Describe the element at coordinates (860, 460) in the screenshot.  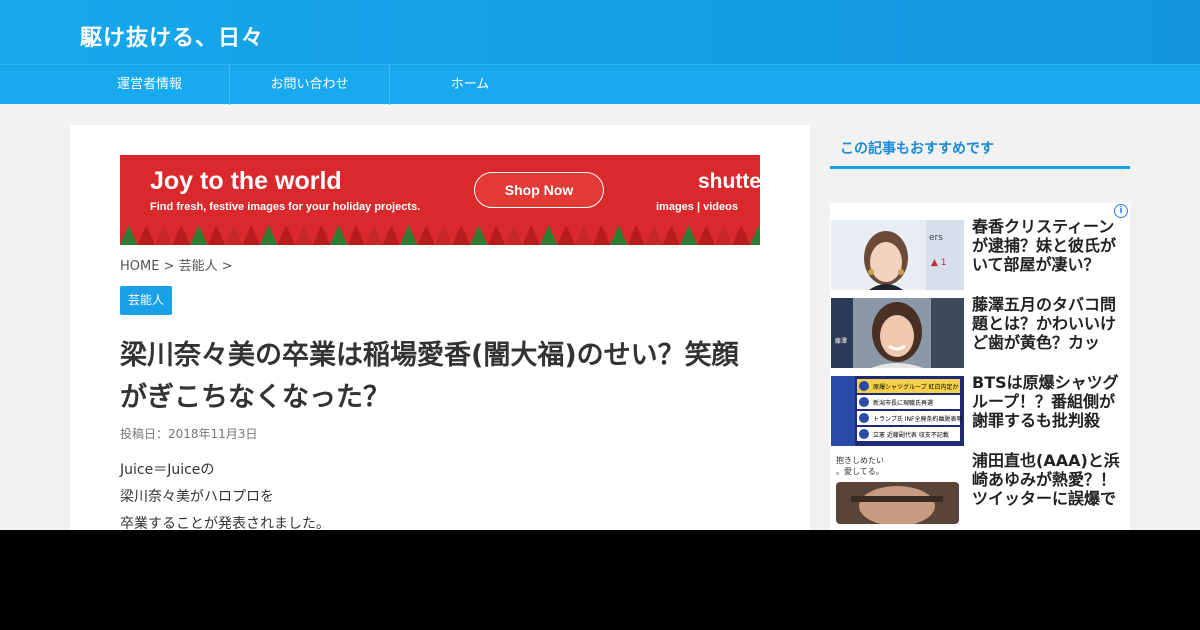
I see `svg-text: 抱きしめたい` at that location.